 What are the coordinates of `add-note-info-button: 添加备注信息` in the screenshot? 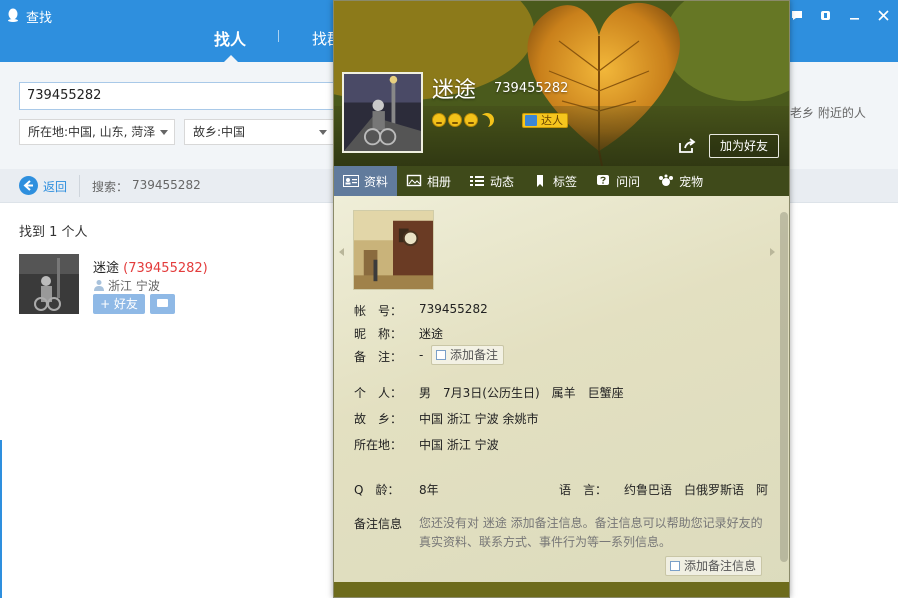 It's located at (714, 566).